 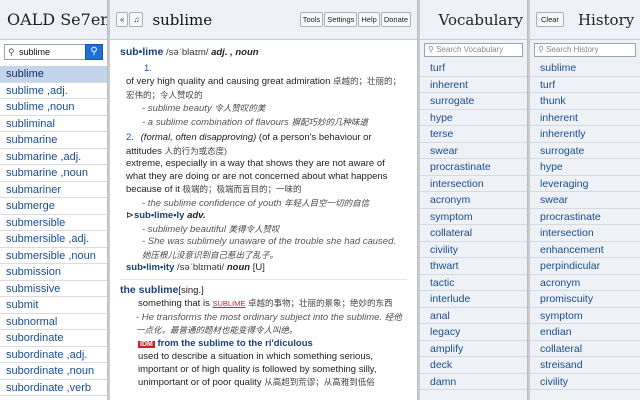 What do you see at coordinates (473, 167) in the screenshot?
I see `vocabulary-item: procrastinate` at bounding box center [473, 167].